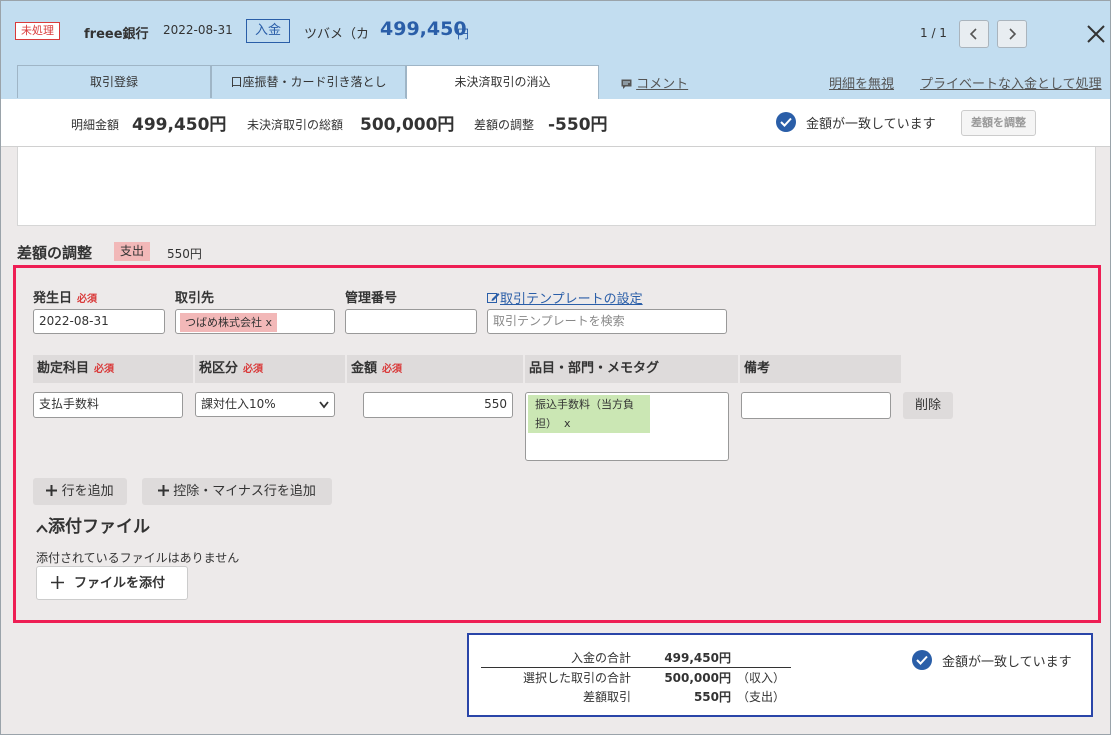  What do you see at coordinates (697, 678) in the screenshot?
I see `selected-total-value: 500,000円` at bounding box center [697, 678].